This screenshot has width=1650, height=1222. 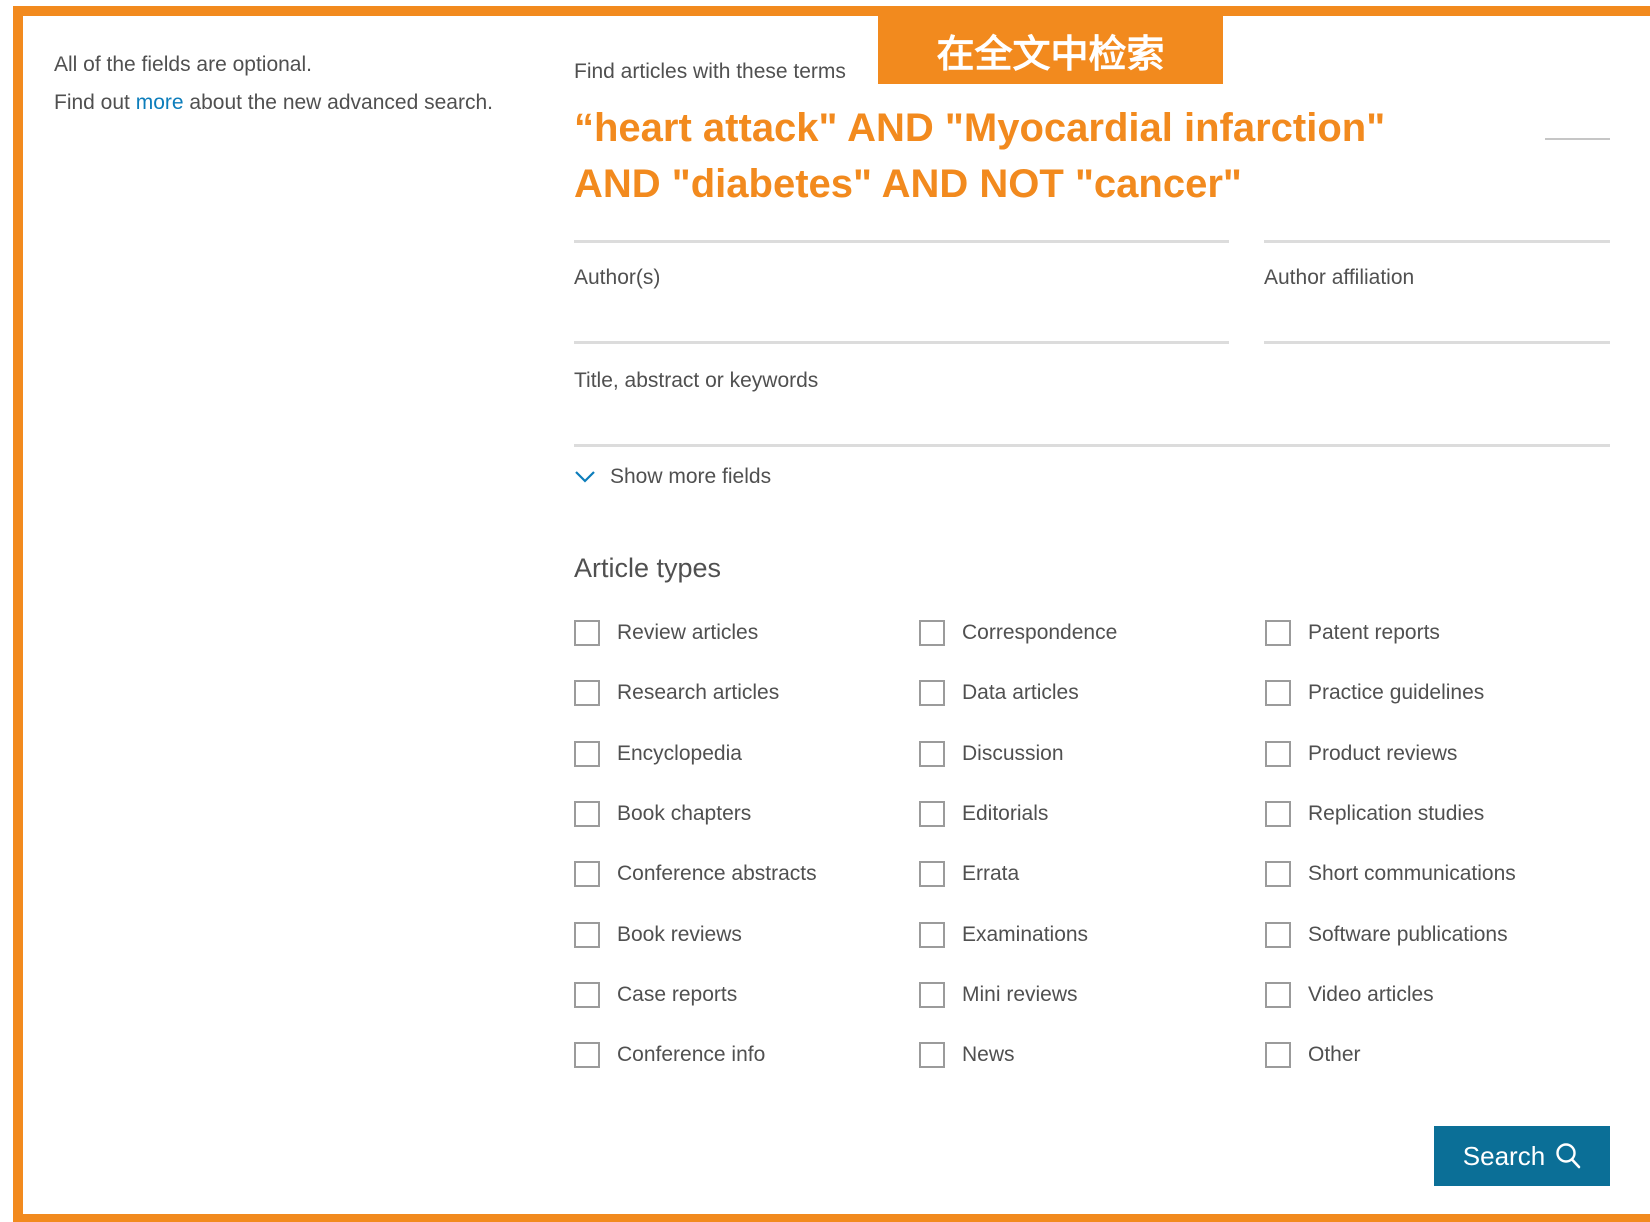 I want to click on article-type-label: Conference abstracts, so click(x=717, y=873).